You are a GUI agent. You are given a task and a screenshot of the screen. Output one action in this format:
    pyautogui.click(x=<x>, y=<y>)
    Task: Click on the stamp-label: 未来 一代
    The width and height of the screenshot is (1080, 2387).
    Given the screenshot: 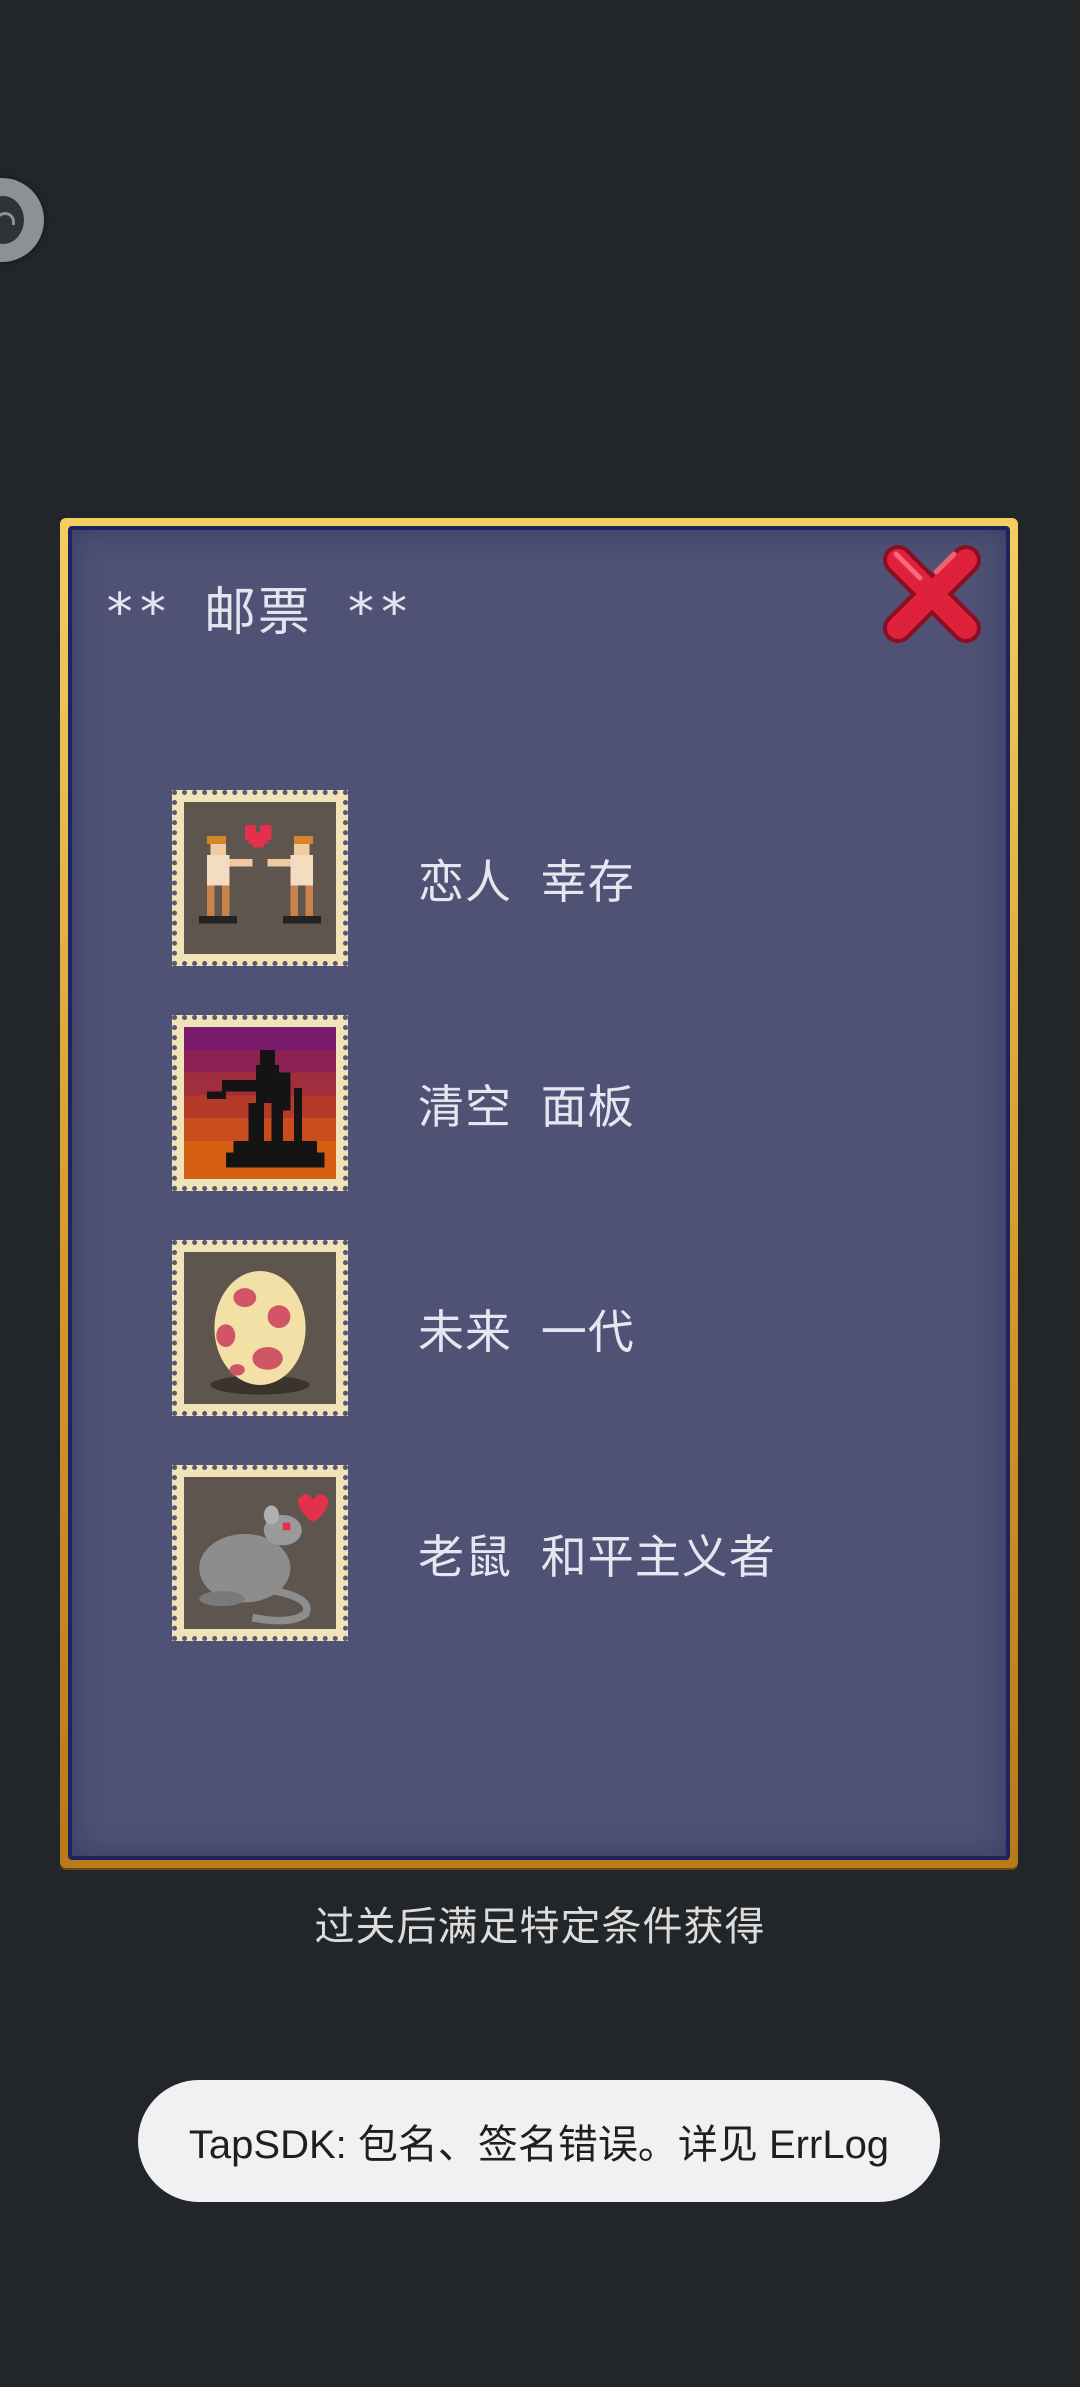 What is the action you would take?
    pyautogui.click(x=526, y=1332)
    